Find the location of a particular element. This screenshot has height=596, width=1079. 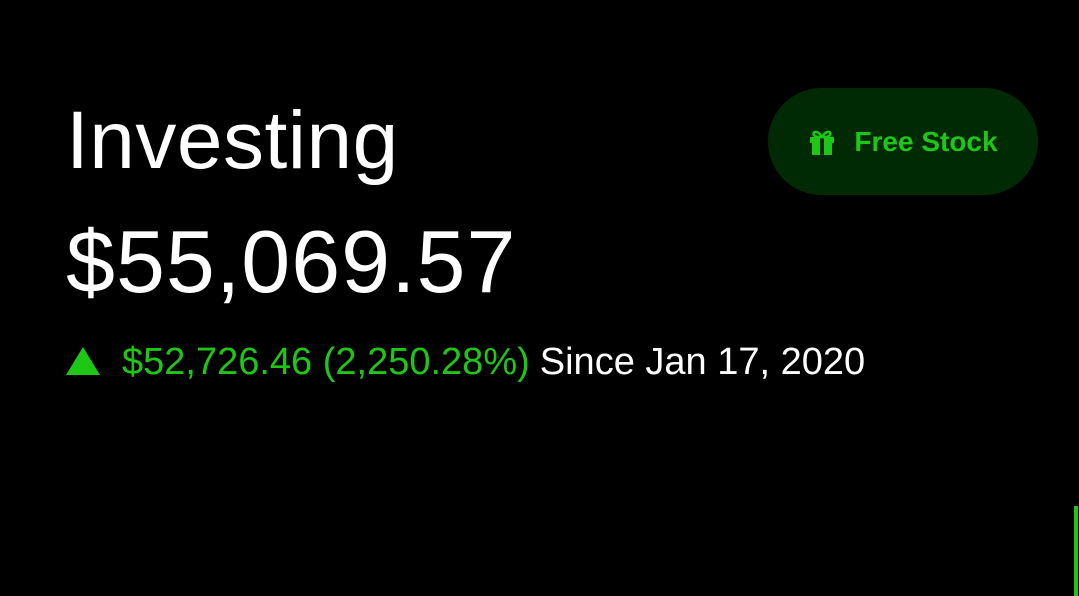

since-date-label: Since Jan 17, 2020 is located at coordinates (702, 361).